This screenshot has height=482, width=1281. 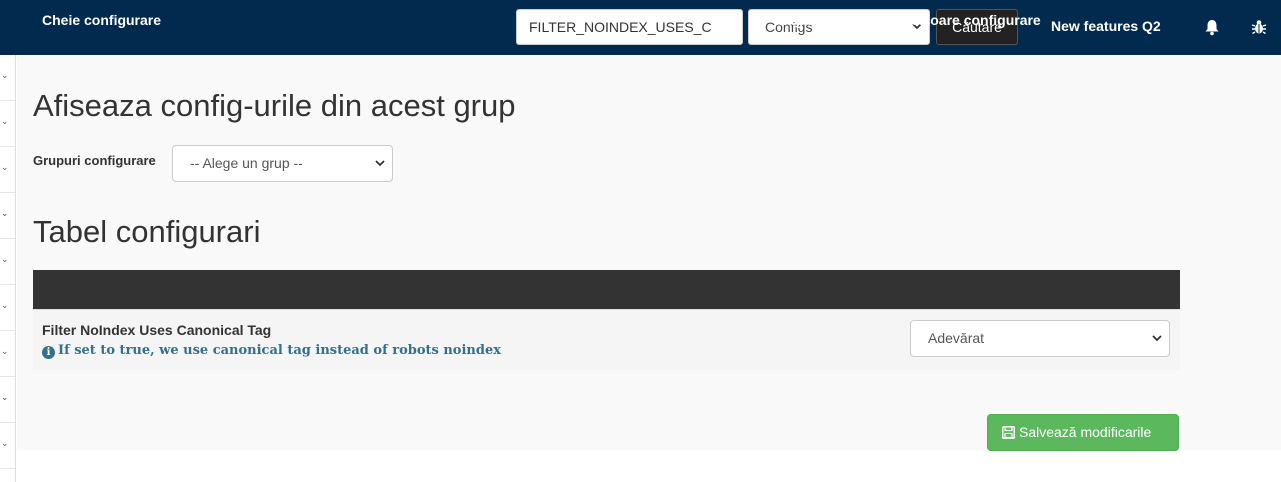 What do you see at coordinates (1106, 26) in the screenshot?
I see `new-features-link: New features Q2` at bounding box center [1106, 26].